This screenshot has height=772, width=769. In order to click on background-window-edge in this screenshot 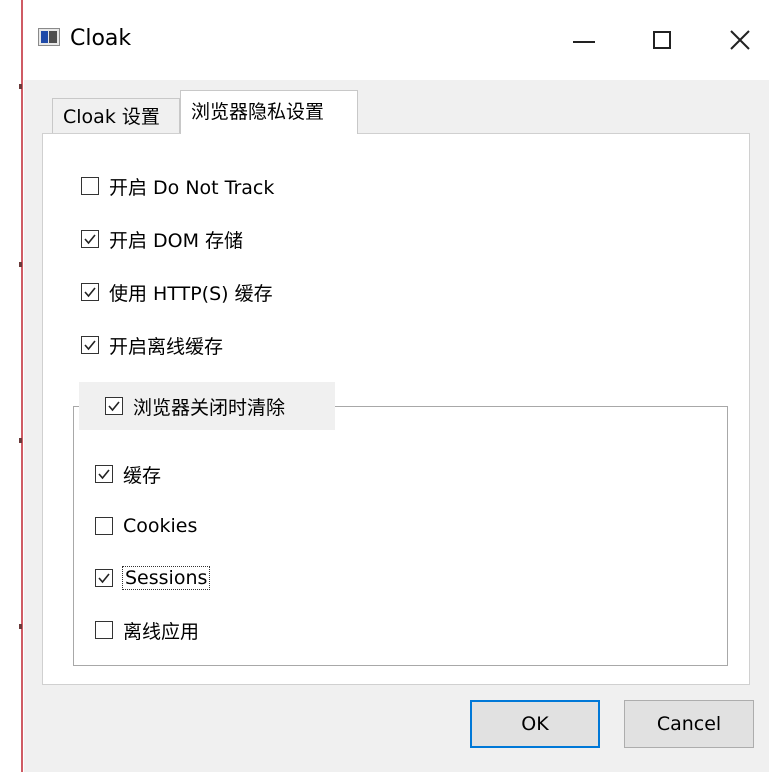, I will do `click(12, 386)`.